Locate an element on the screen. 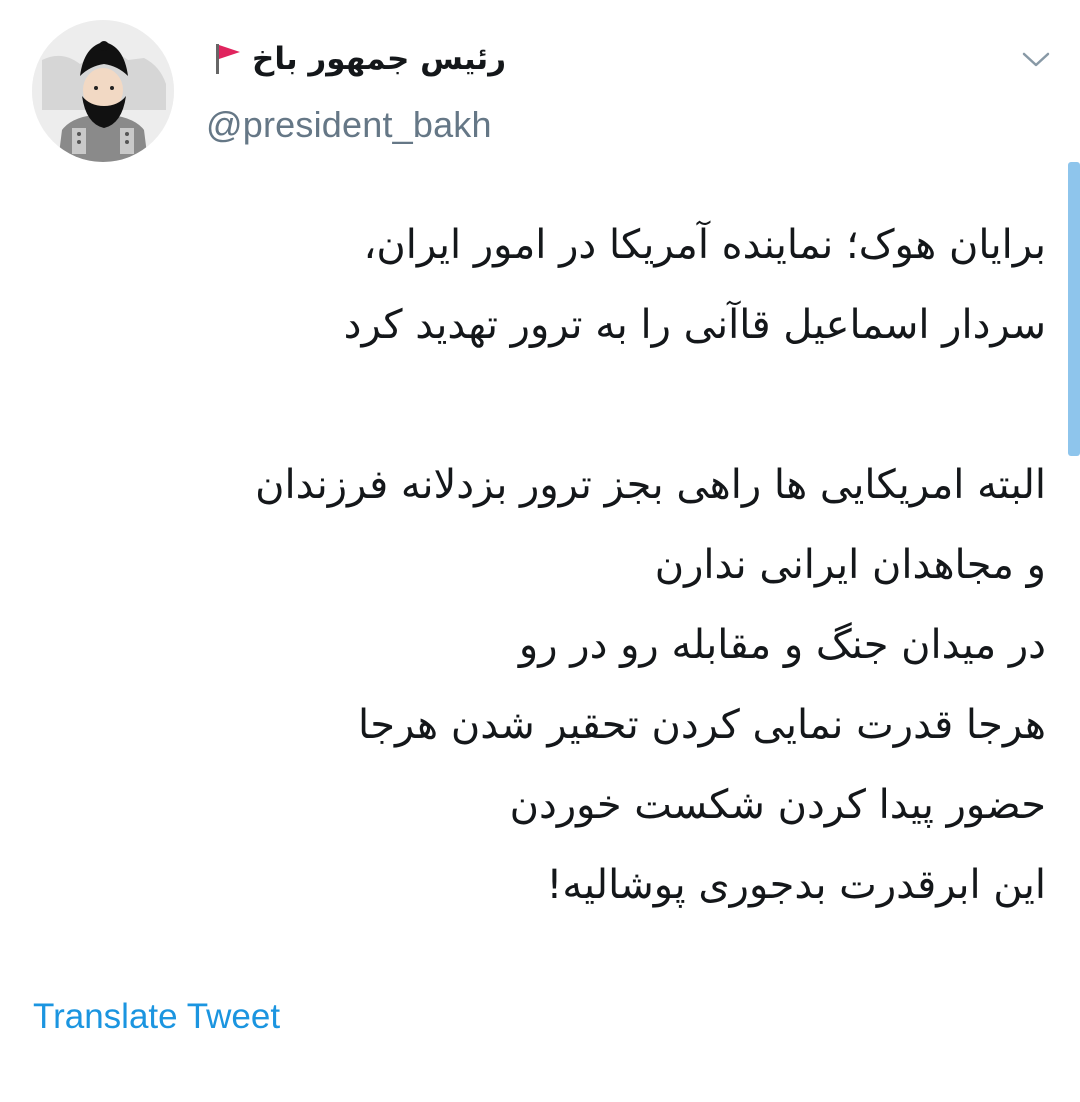 This screenshot has width=1080, height=1102. display-name-text: رئیس جمهور باخ is located at coordinates (379, 59).